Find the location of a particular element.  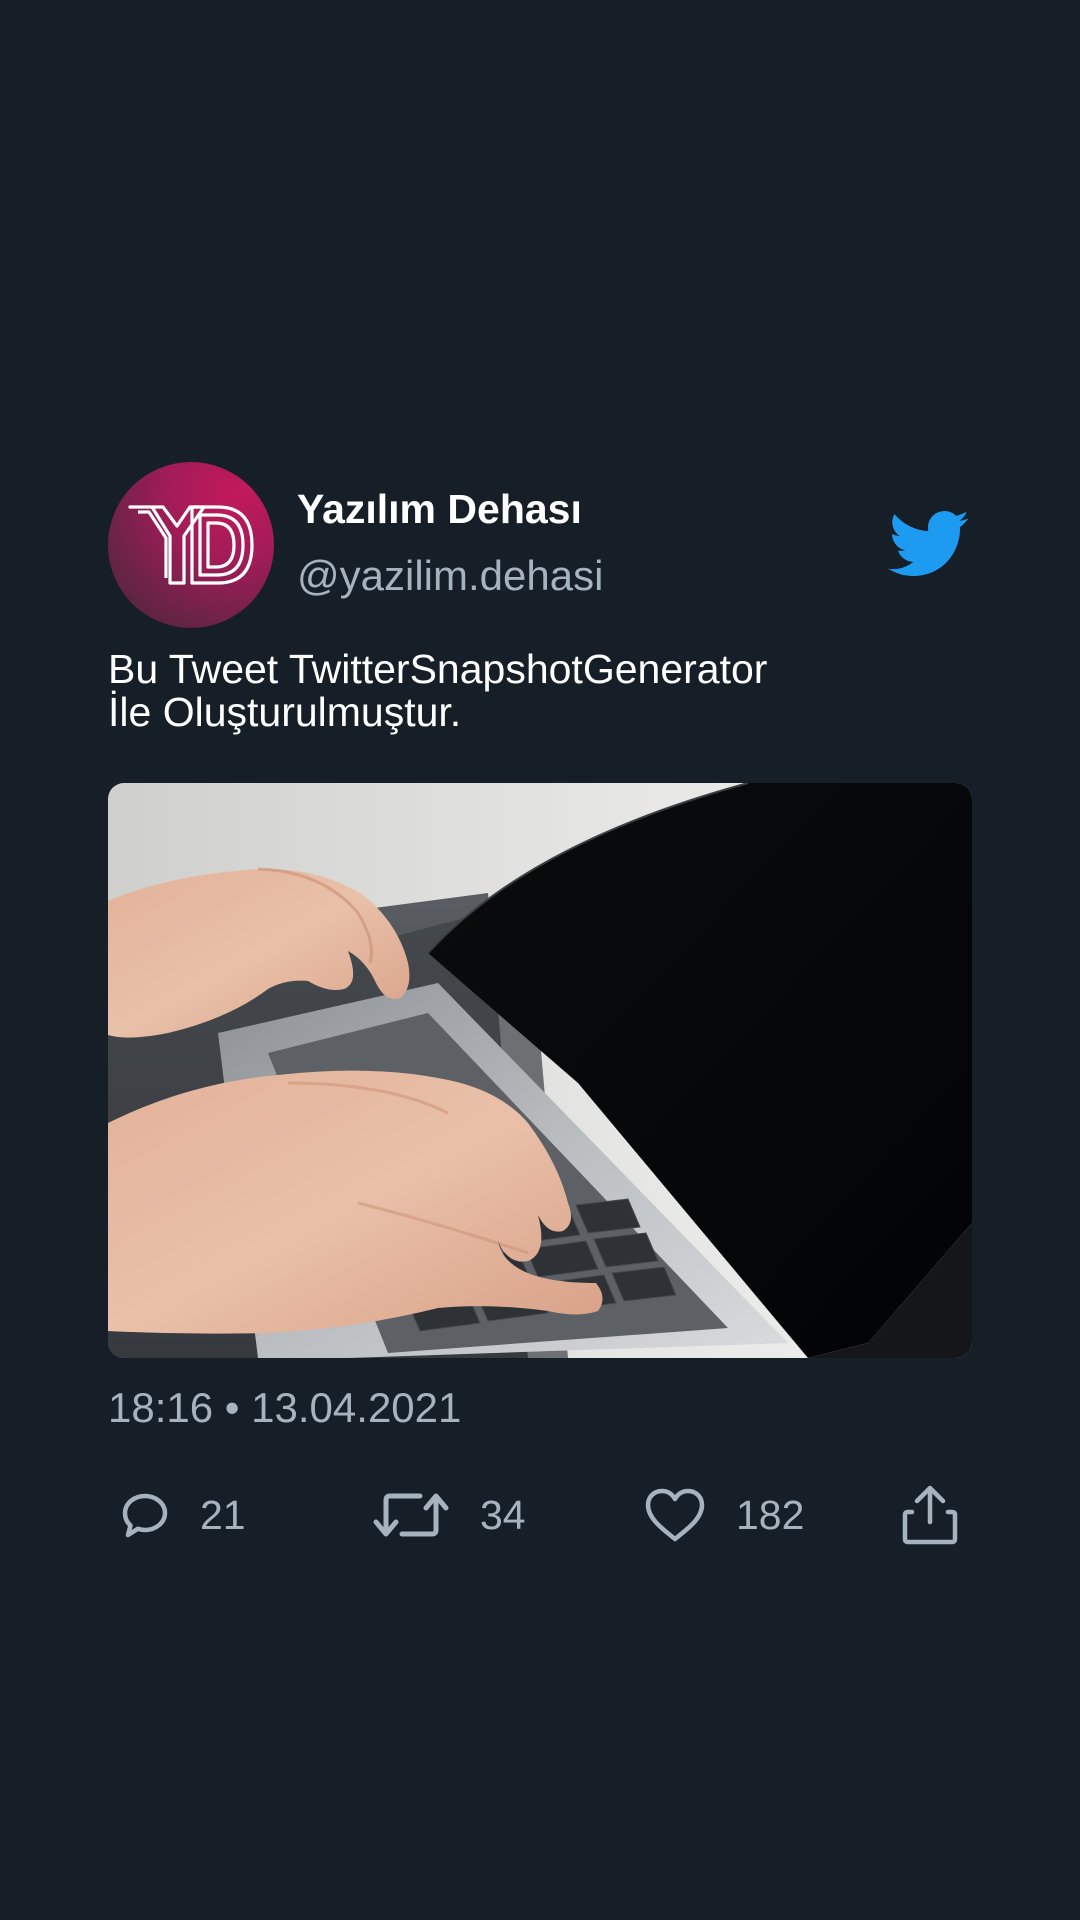

tweet-text-line: İle Oluşturulmuştur. is located at coordinates (285, 712).